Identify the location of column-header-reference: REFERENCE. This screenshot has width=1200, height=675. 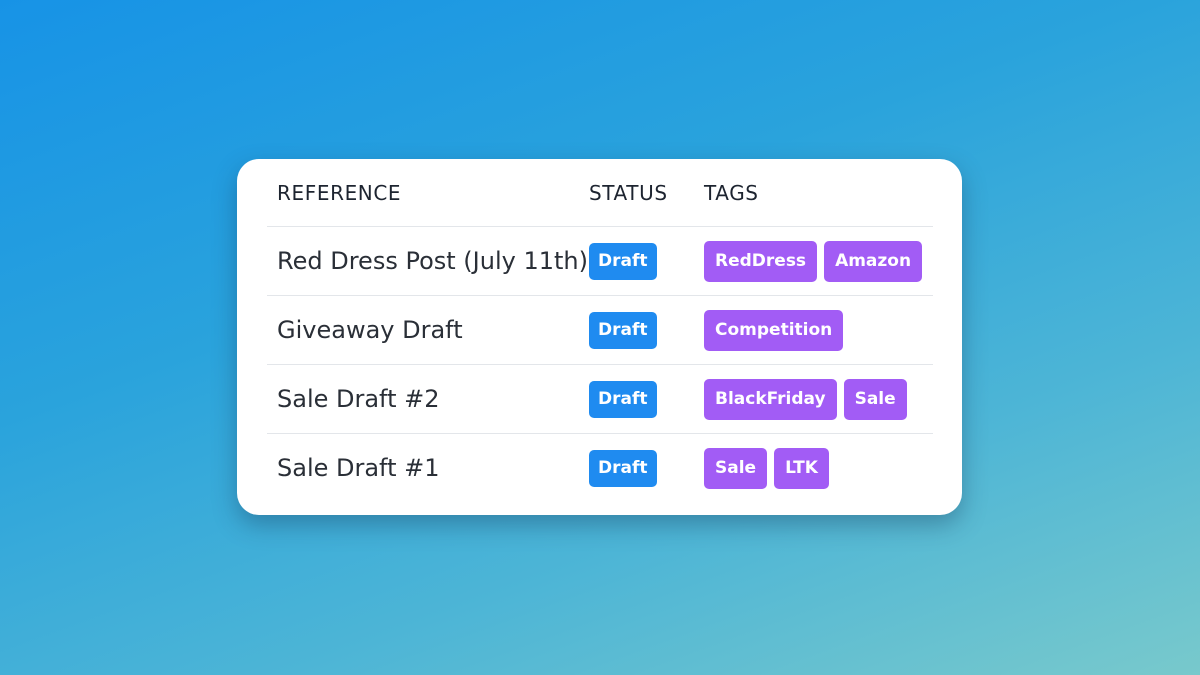
(428, 193).